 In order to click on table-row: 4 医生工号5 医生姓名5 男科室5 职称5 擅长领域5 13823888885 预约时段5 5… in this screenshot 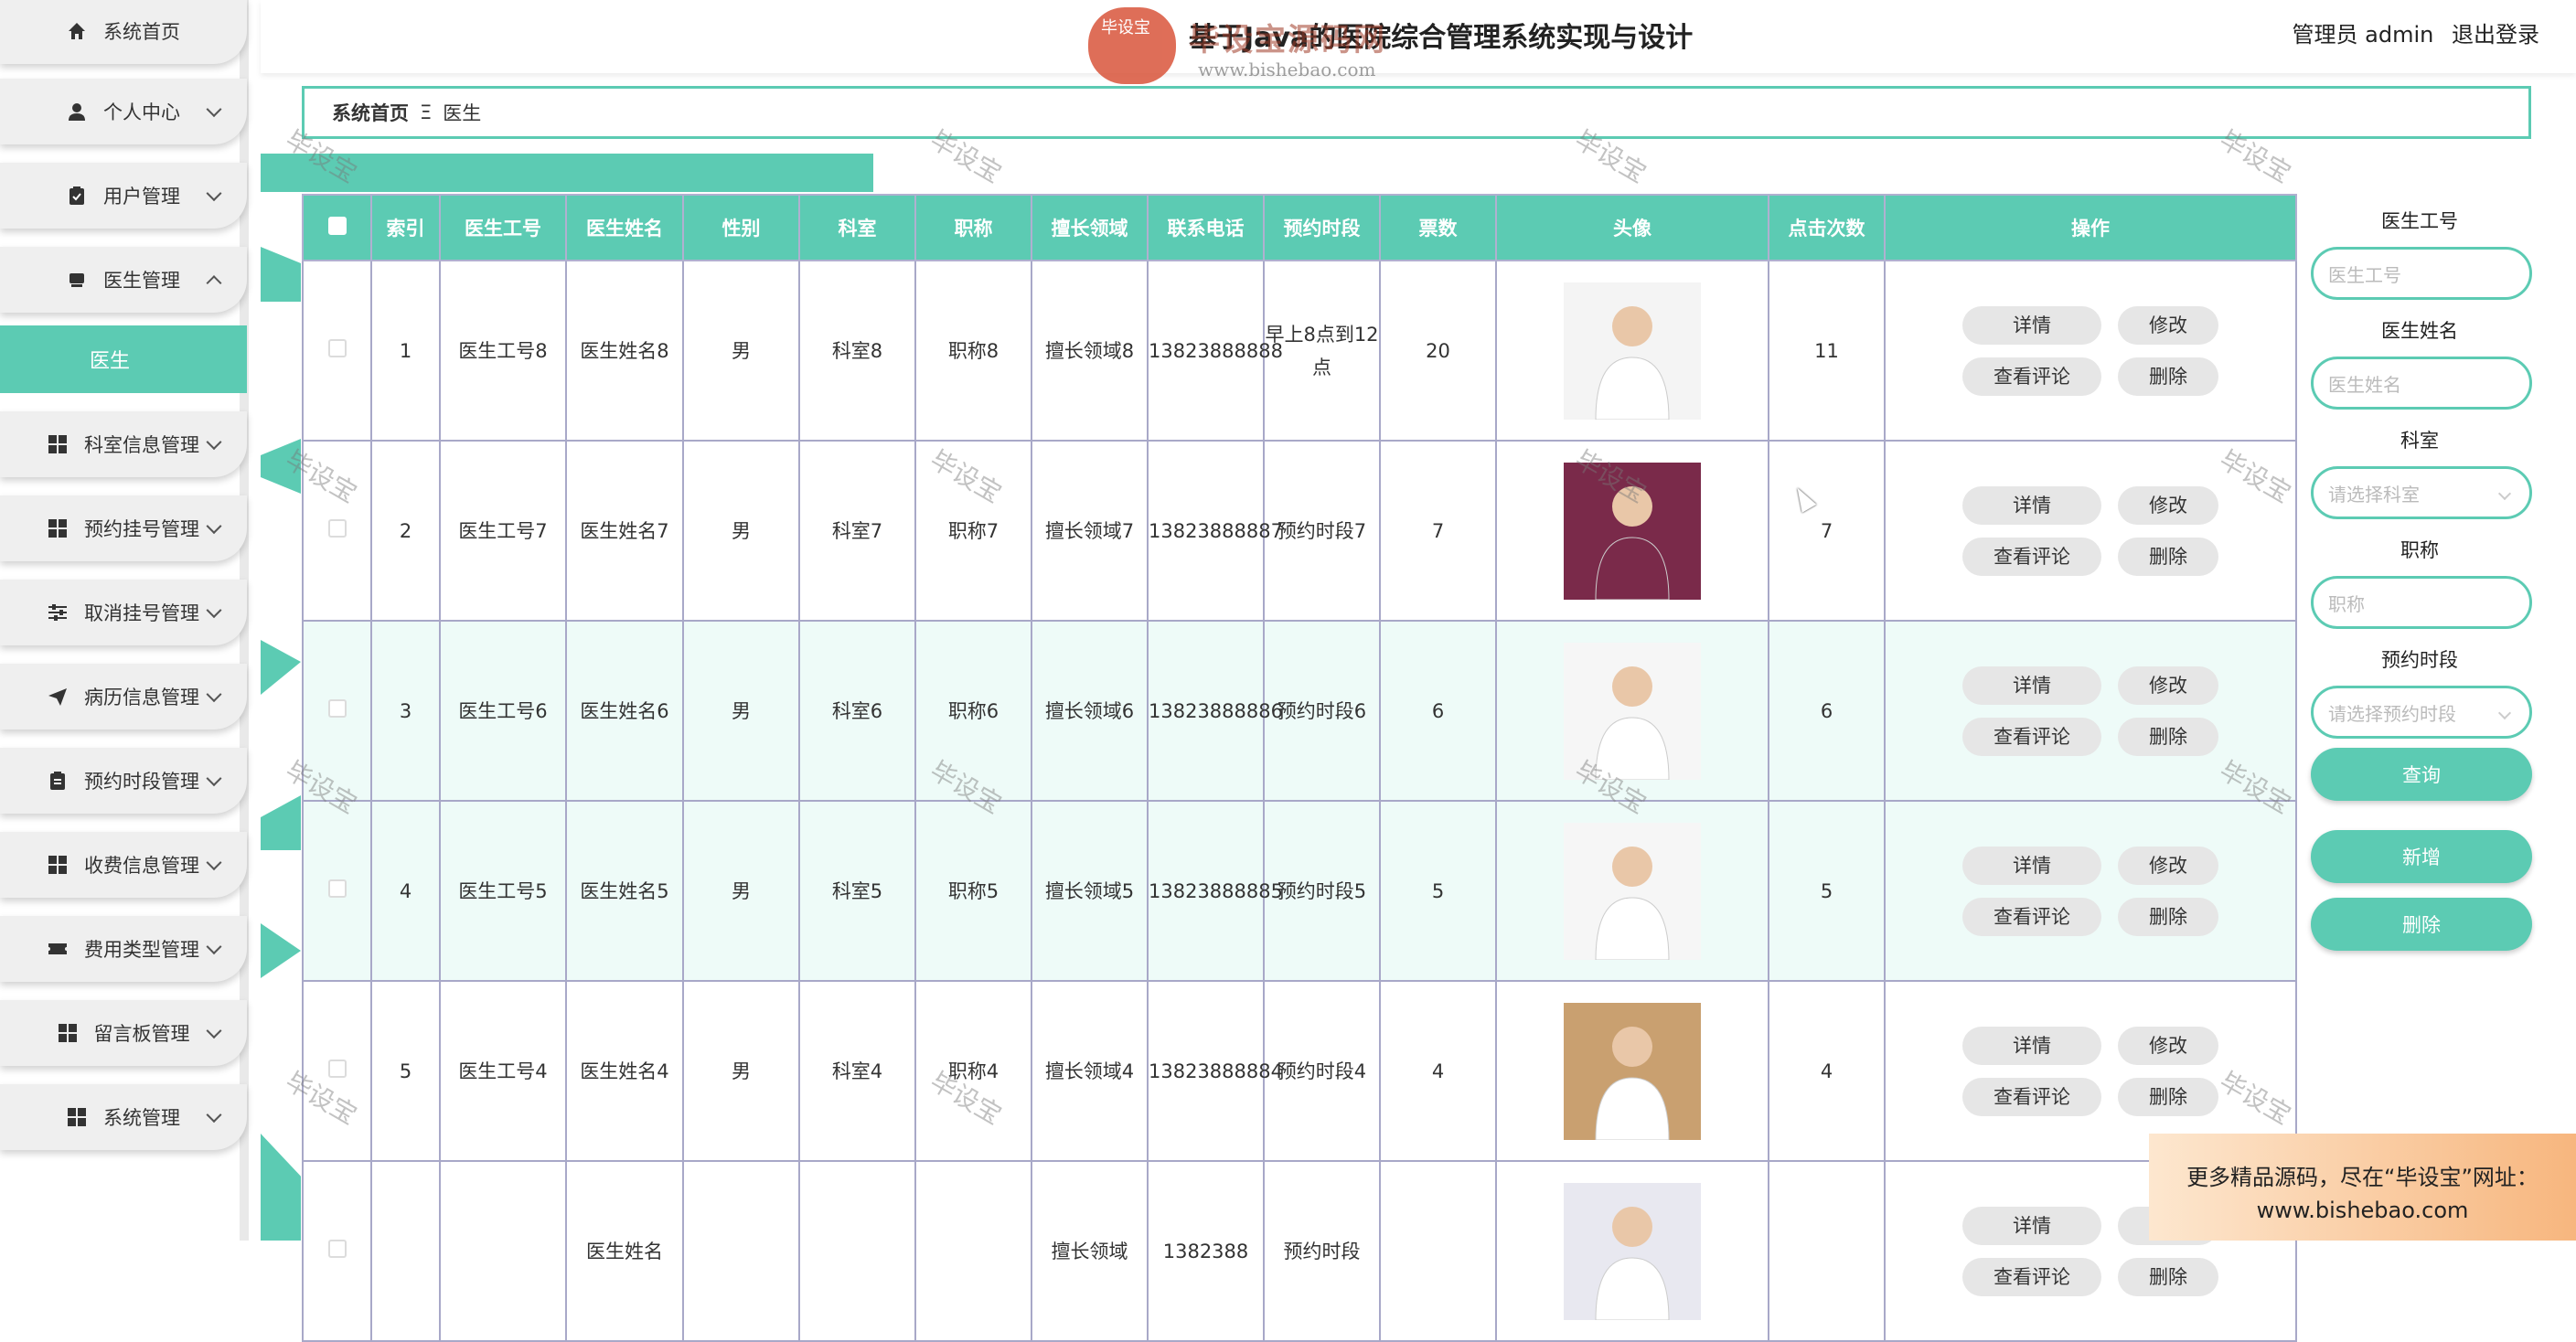, I will do `click(1299, 891)`.